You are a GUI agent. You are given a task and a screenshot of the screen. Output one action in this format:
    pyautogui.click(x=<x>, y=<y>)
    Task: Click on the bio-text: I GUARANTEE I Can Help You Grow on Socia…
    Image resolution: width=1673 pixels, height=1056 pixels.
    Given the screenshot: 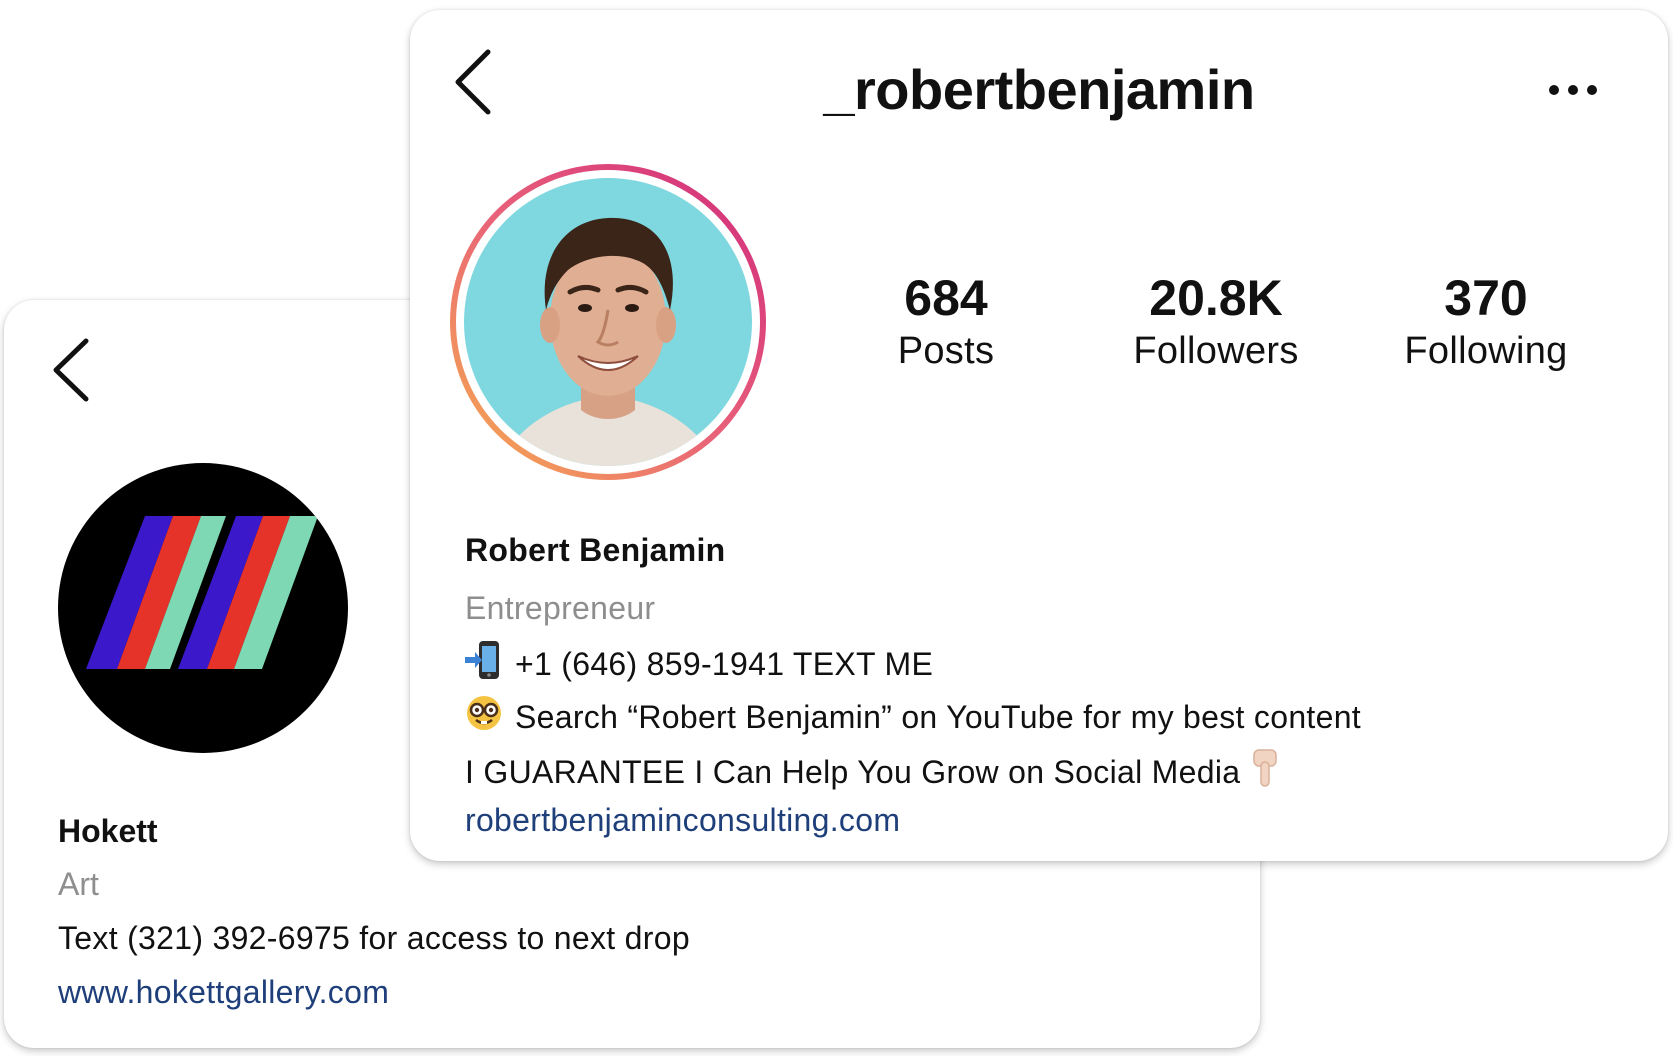 What is the action you would take?
    pyautogui.click(x=853, y=771)
    